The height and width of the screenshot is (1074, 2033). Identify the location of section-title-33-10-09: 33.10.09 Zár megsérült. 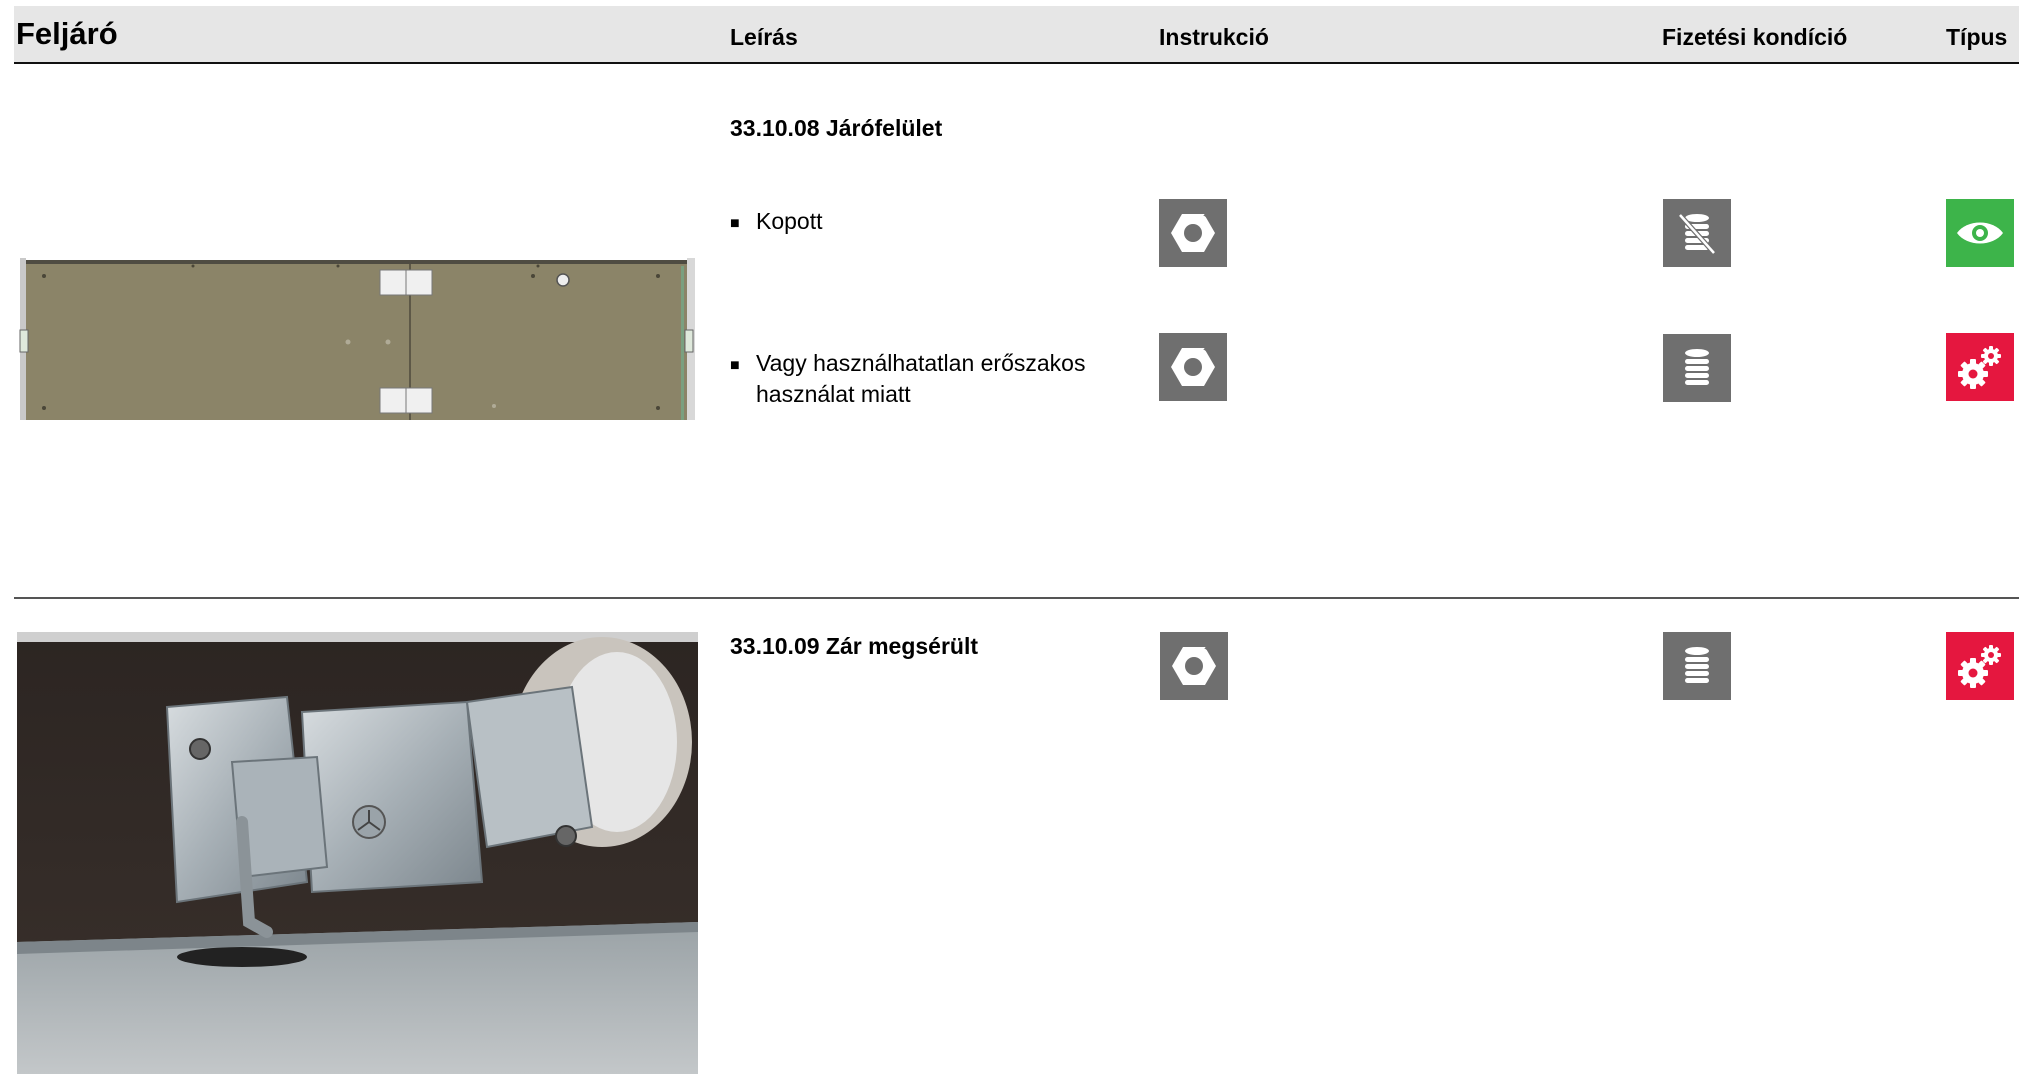
(854, 646).